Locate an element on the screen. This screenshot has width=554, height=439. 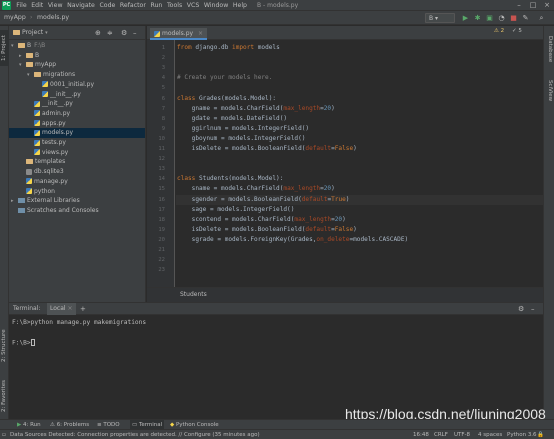
problems-tool-tab-label: 6: Problems is located at coordinates (73, 425).